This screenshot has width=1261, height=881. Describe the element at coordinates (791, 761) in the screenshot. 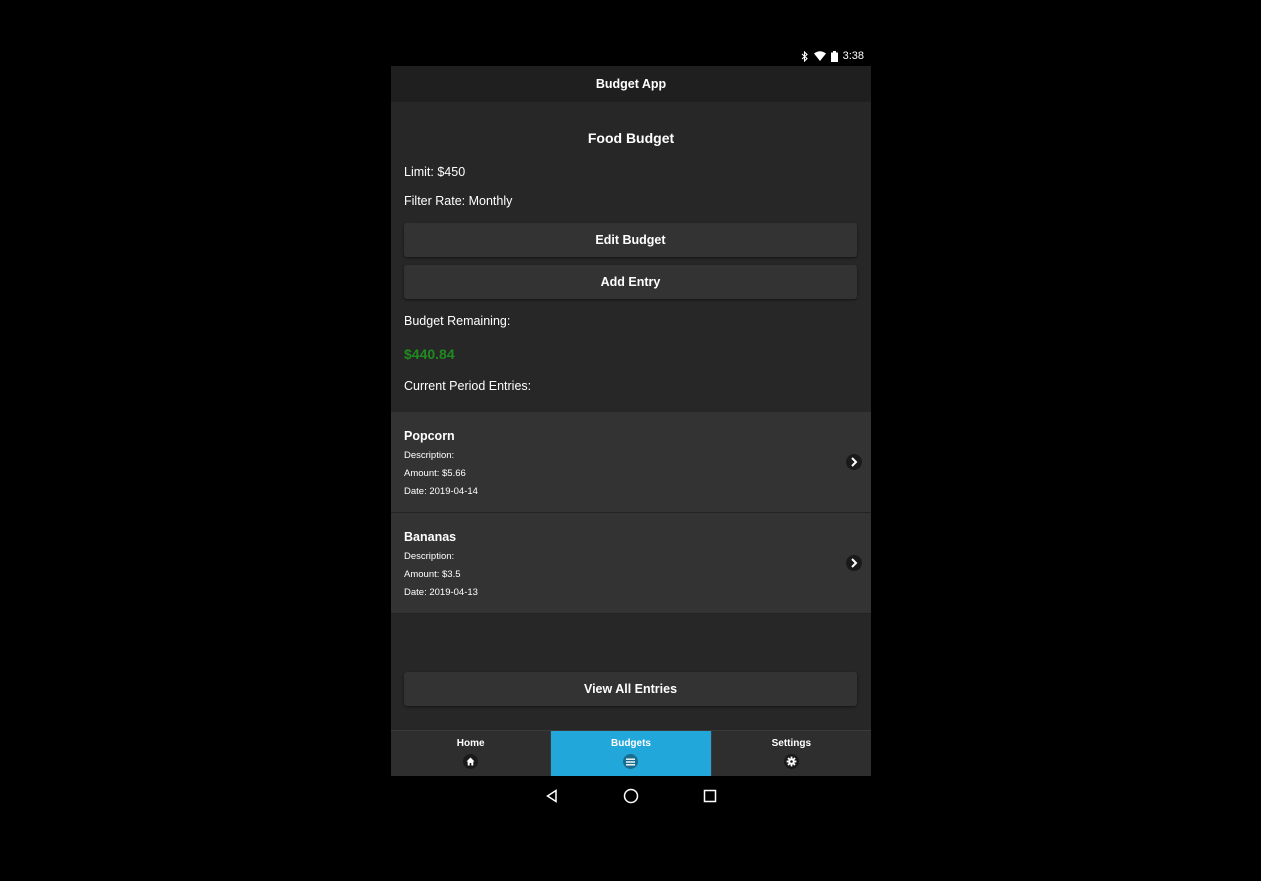

I see `gear-icon` at that location.